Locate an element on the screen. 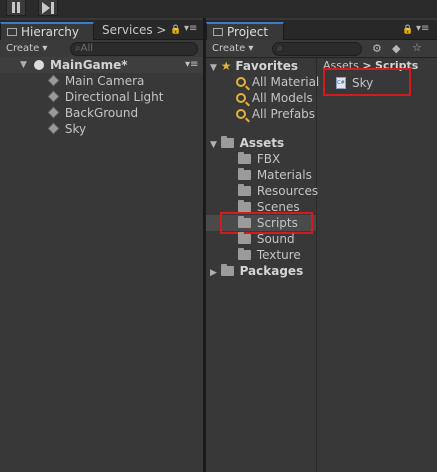 This screenshot has height=472, width=437. hierarchy-tab-bar: Hierarchy Services > 🔒 ▾≡ is located at coordinates (101, 30).